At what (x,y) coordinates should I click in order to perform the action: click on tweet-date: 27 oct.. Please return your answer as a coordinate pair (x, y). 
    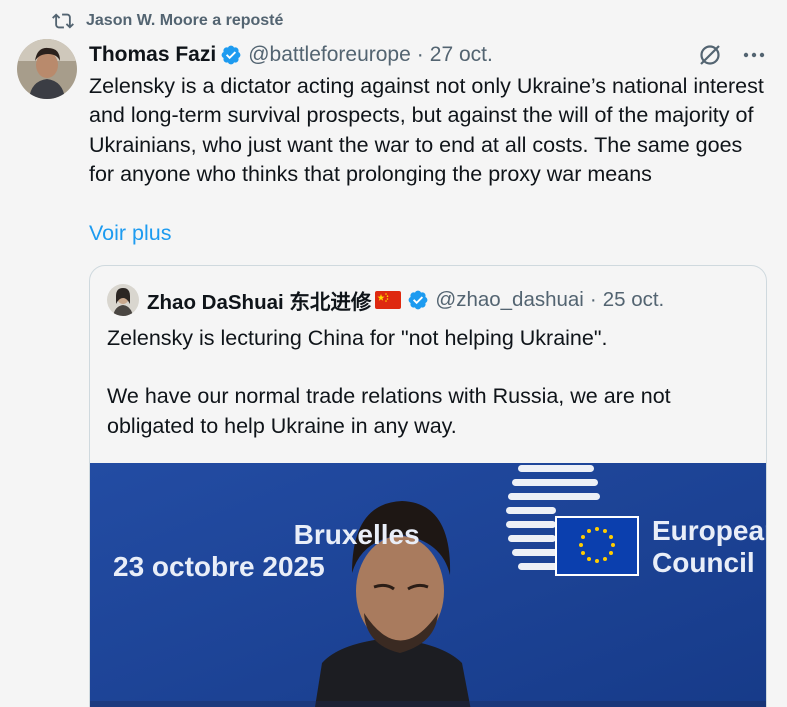
    Looking at the image, I should click on (461, 55).